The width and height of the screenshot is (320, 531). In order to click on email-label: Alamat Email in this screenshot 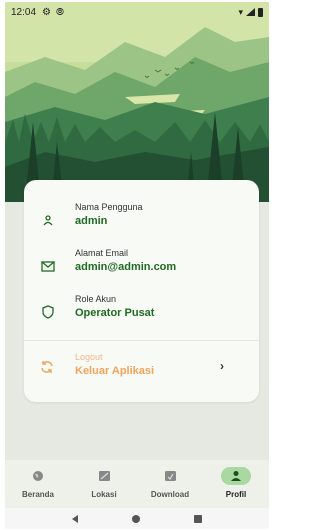, I will do `click(102, 253)`.